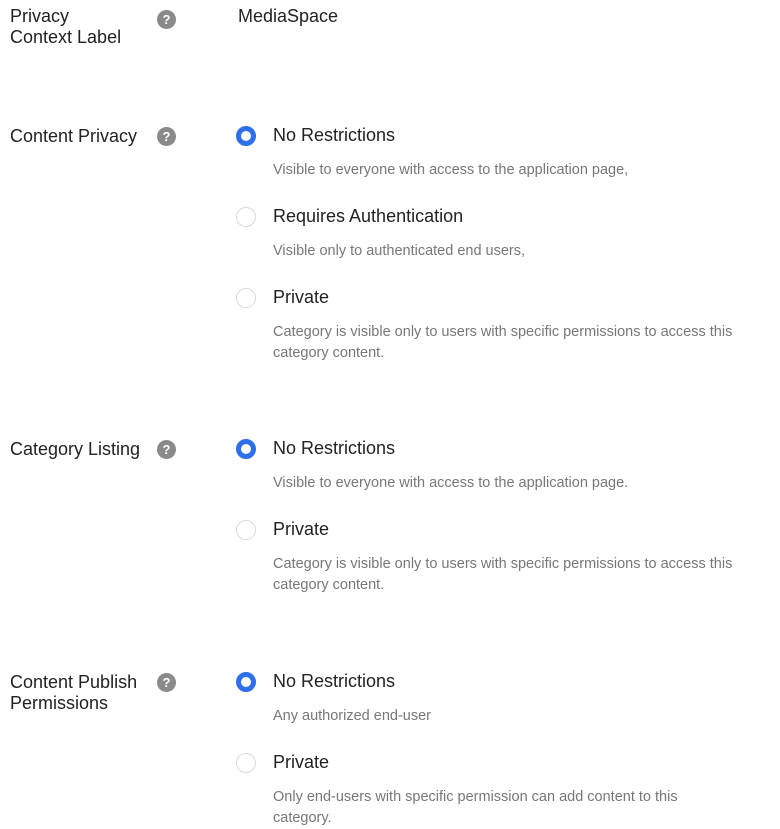  I want to click on category-listing-label: Category Listing, so click(75, 449).